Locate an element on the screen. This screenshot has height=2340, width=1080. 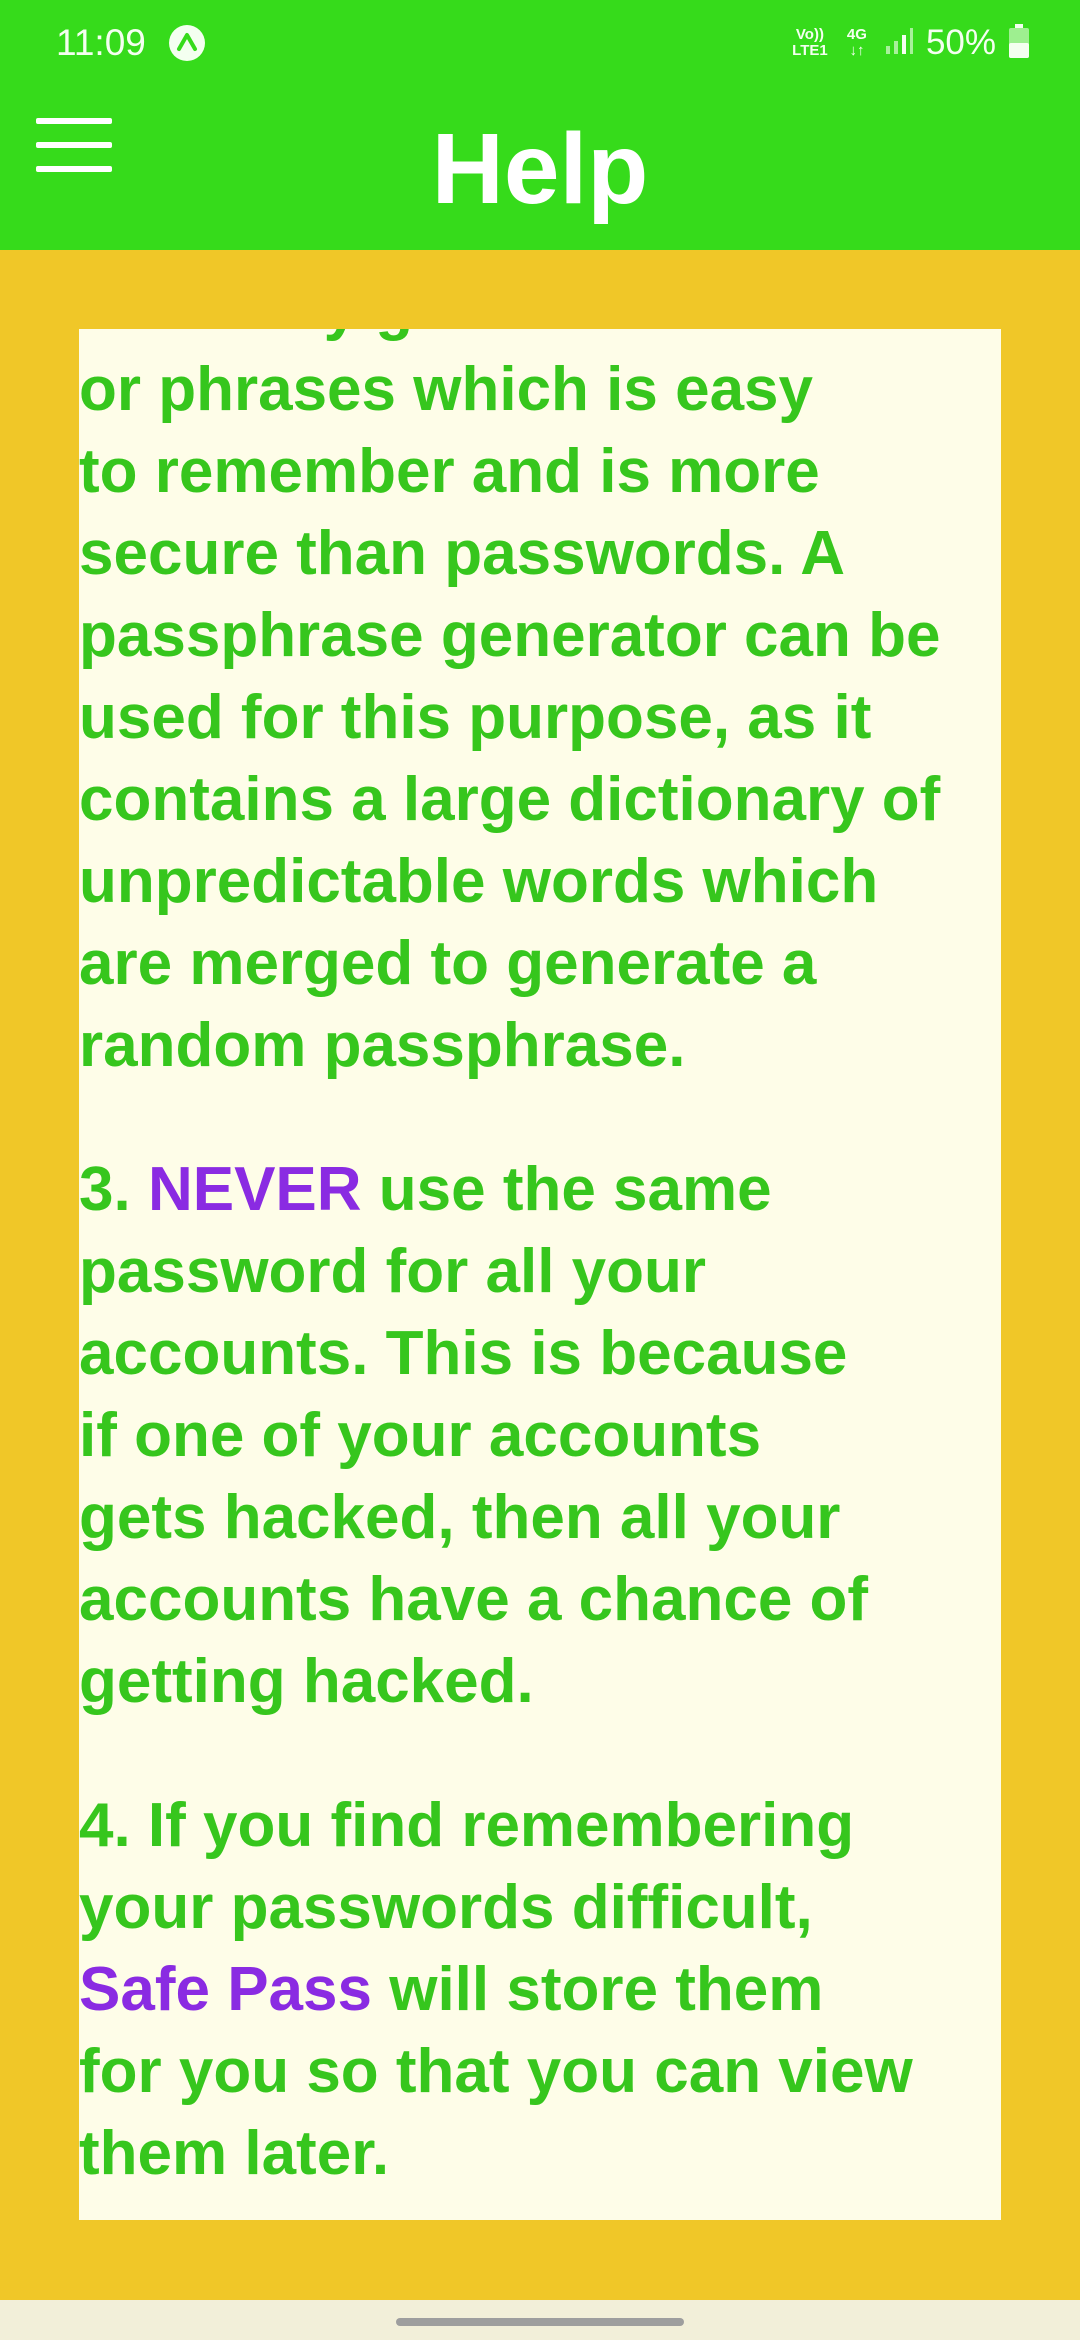
help-line: unpredictable words which is located at coordinates (479, 881).